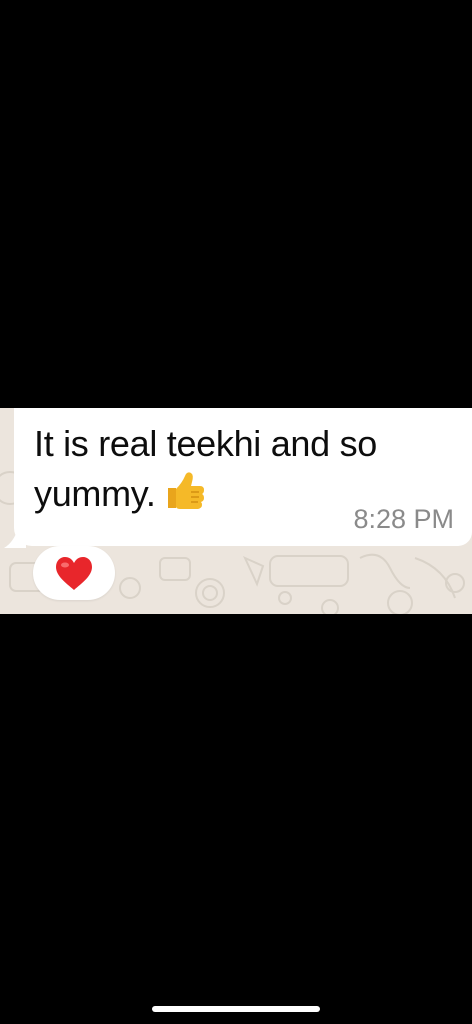 Image resolution: width=472 pixels, height=1024 pixels. What do you see at coordinates (403, 519) in the screenshot?
I see `message-timestamp: 8:28 PM` at bounding box center [403, 519].